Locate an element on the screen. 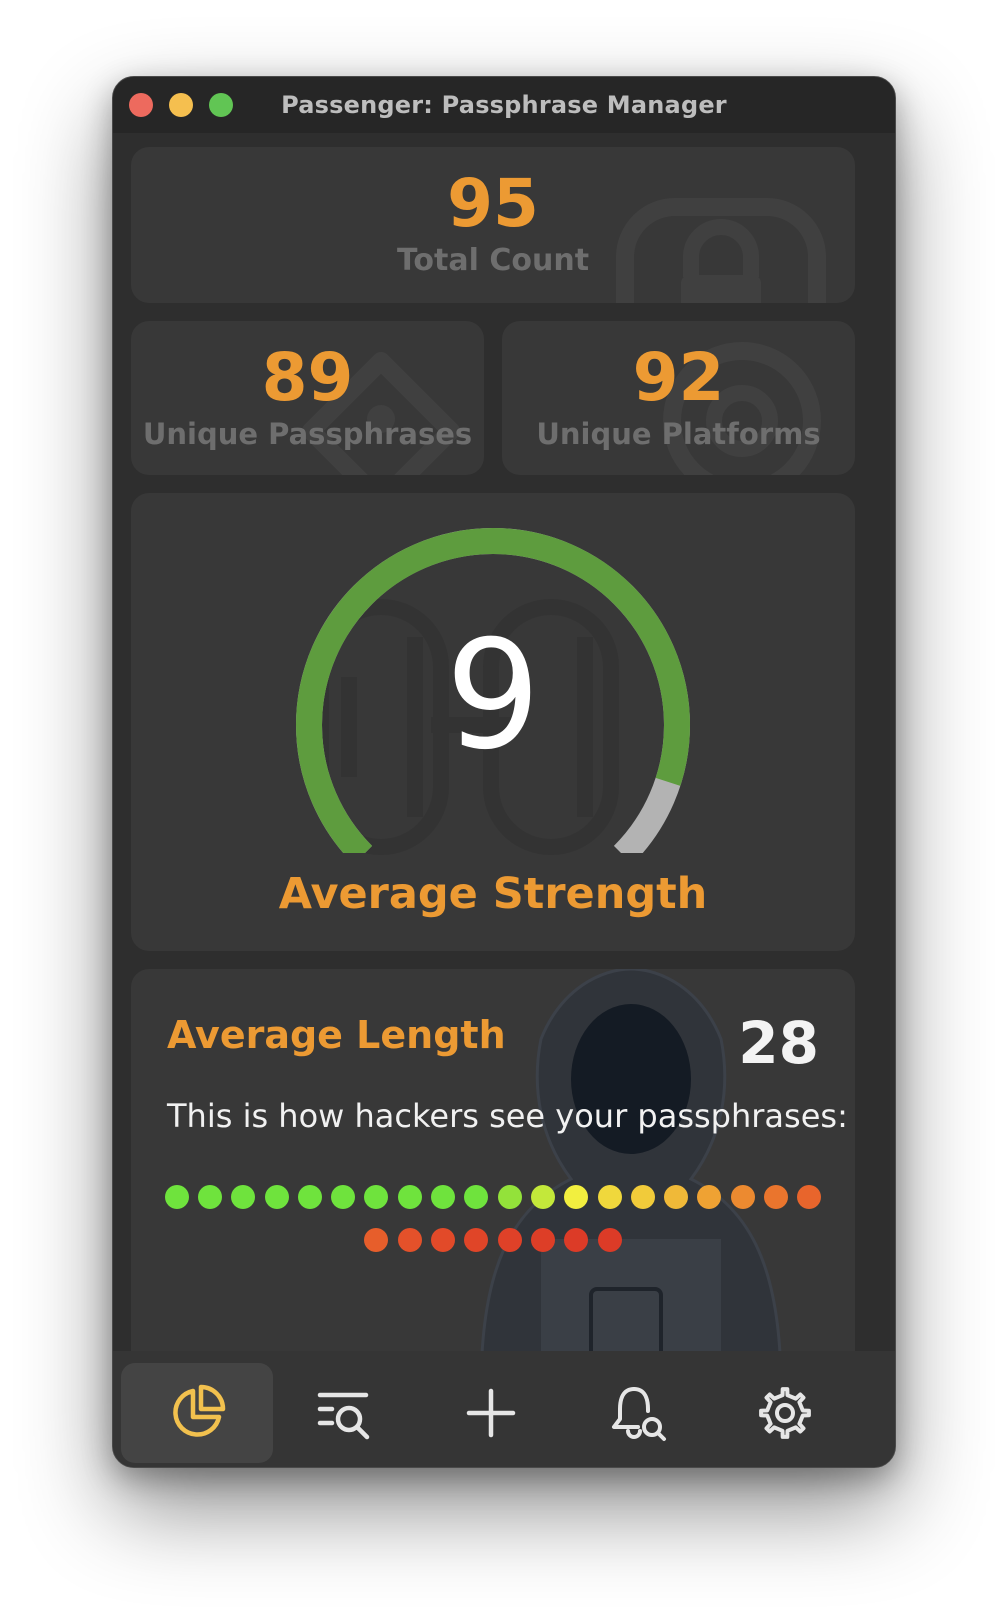  unique-platforms-card: 92 Unique Platforms is located at coordinates (678, 398).